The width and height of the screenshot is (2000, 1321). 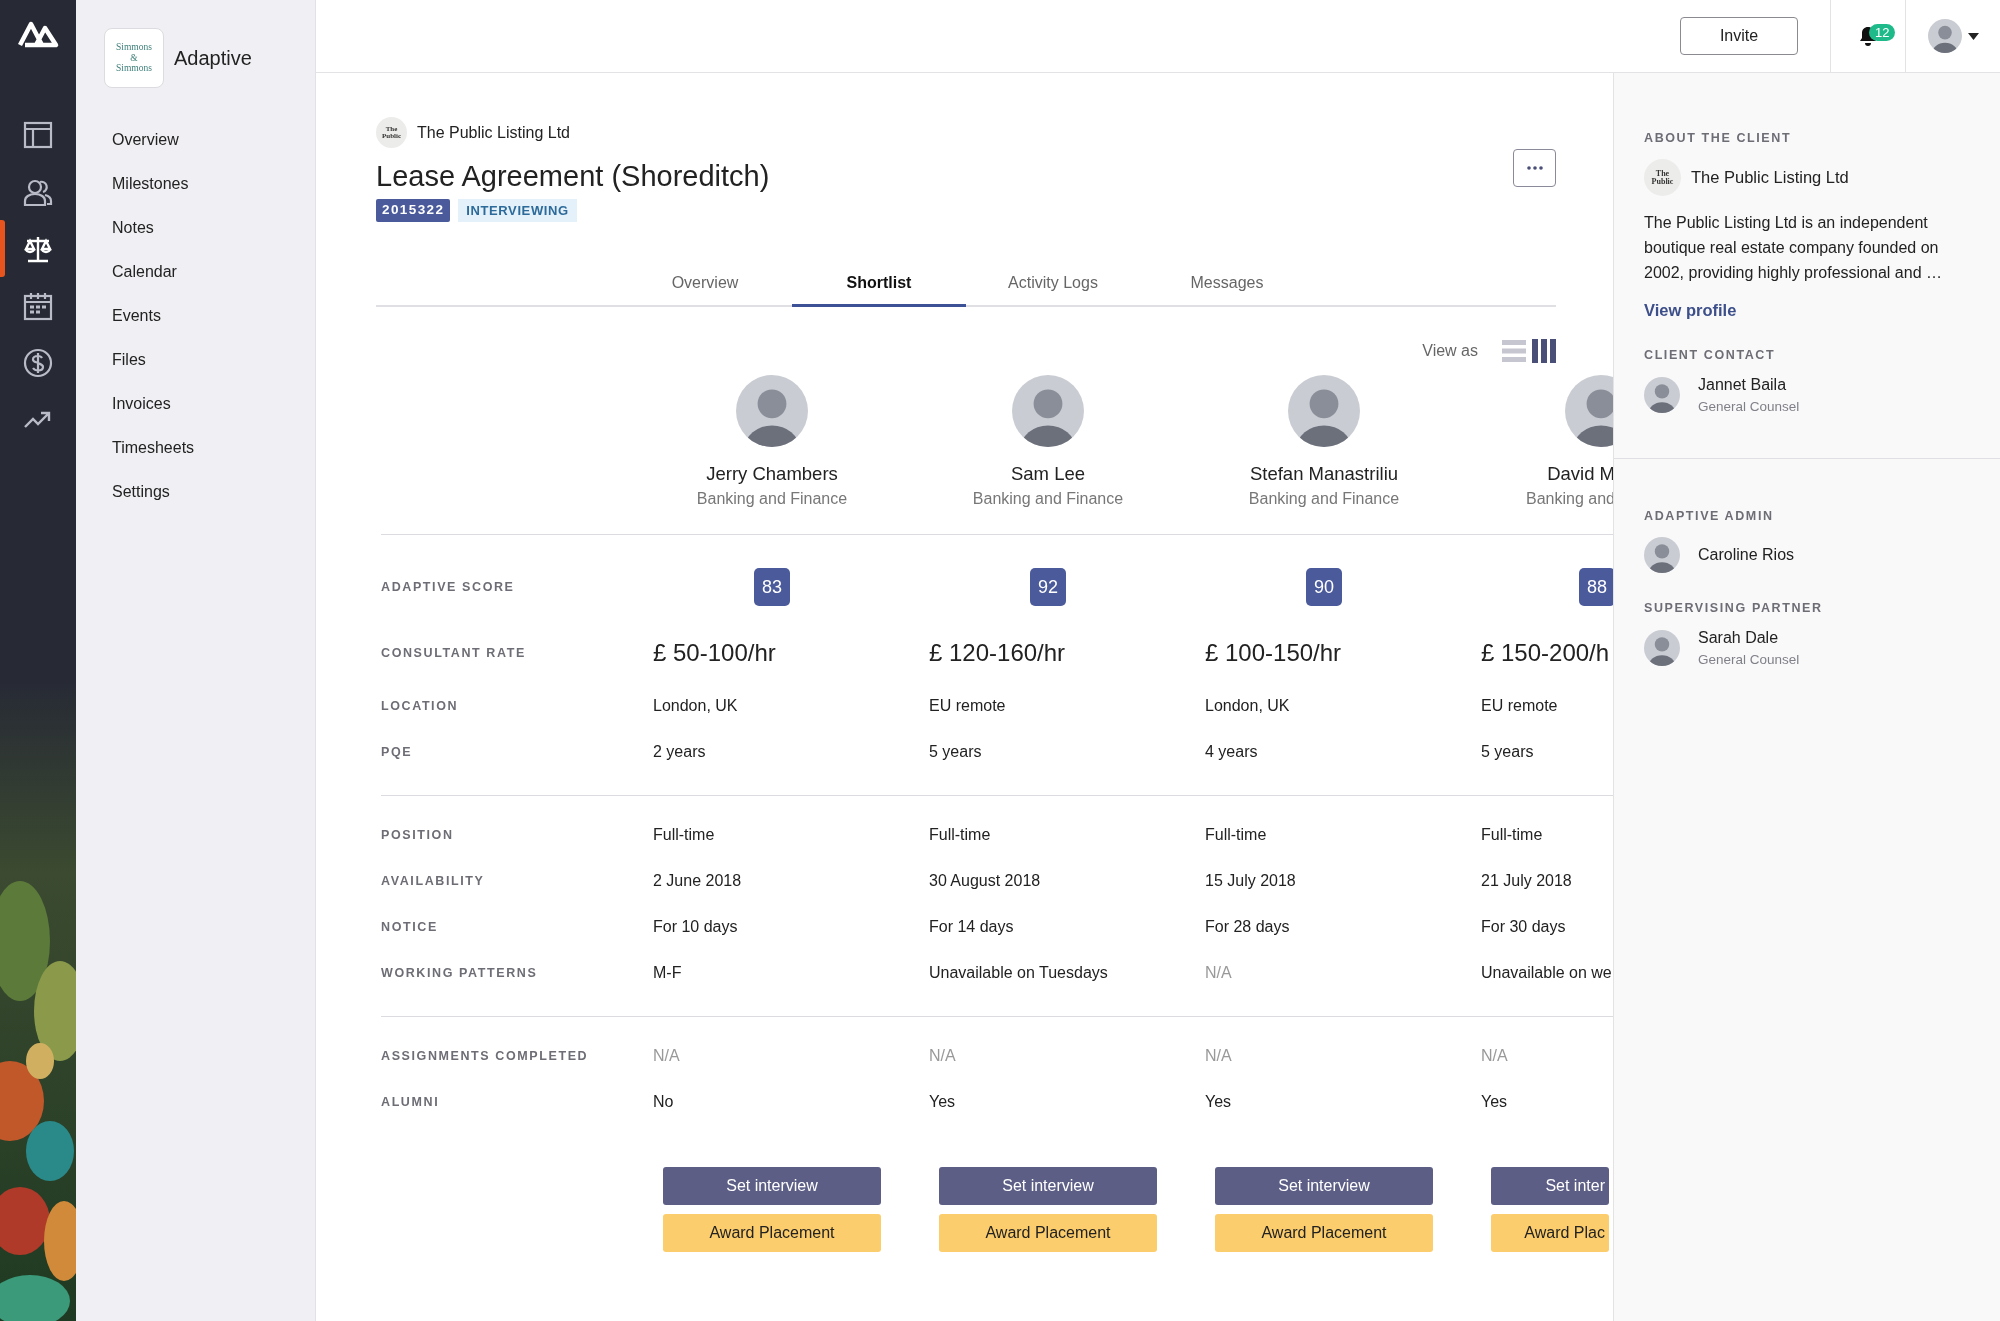 What do you see at coordinates (1227, 283) in the screenshot?
I see `tab: Messages` at bounding box center [1227, 283].